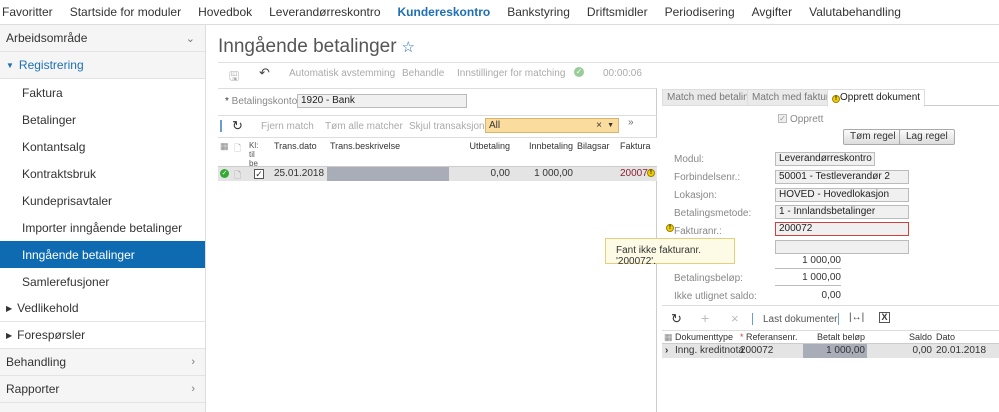 The image size is (999, 412). What do you see at coordinates (102, 335) in the screenshot?
I see `sidebar-section-foresporsler: ▶ Forespørsler` at bounding box center [102, 335].